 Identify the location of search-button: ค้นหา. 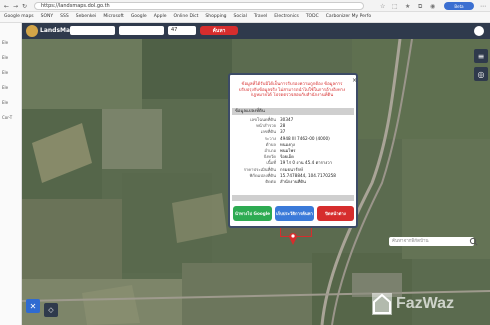
(219, 30).